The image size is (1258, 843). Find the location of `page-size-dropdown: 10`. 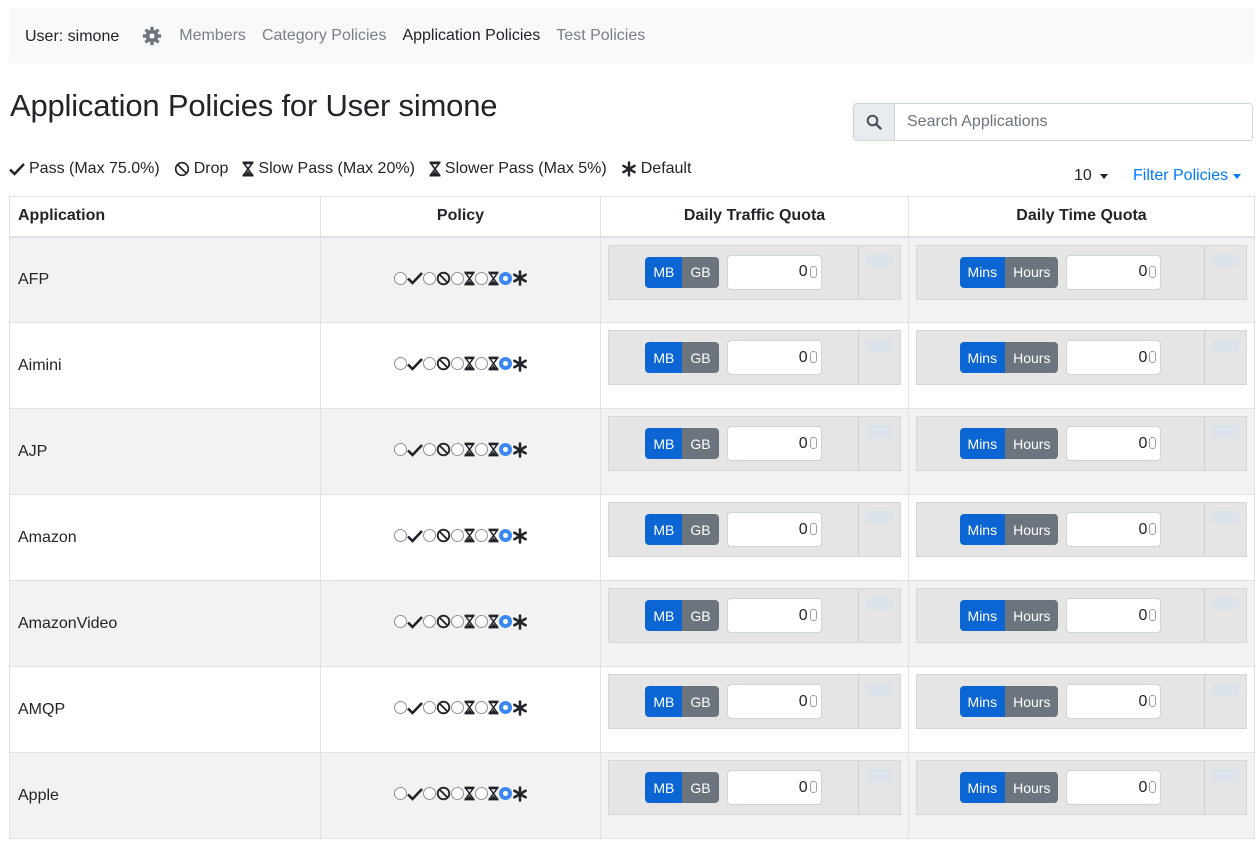

page-size-dropdown: 10 is located at coordinates (1091, 176).